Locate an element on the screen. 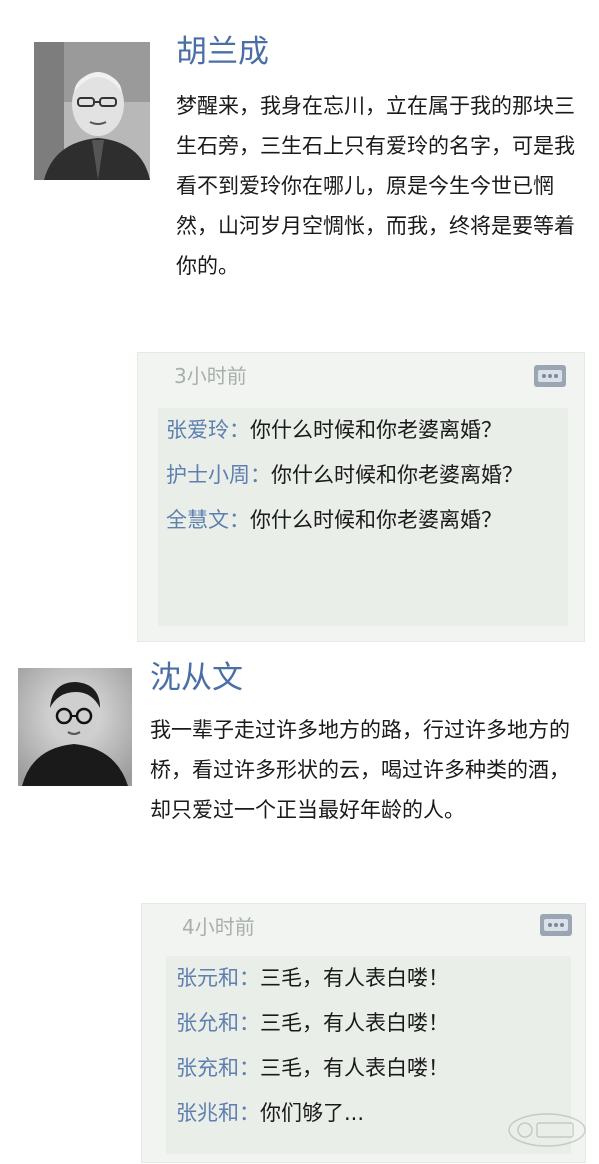 This screenshot has height=1164, width=599. reply-author: 张充和 is located at coordinates (207, 1068).